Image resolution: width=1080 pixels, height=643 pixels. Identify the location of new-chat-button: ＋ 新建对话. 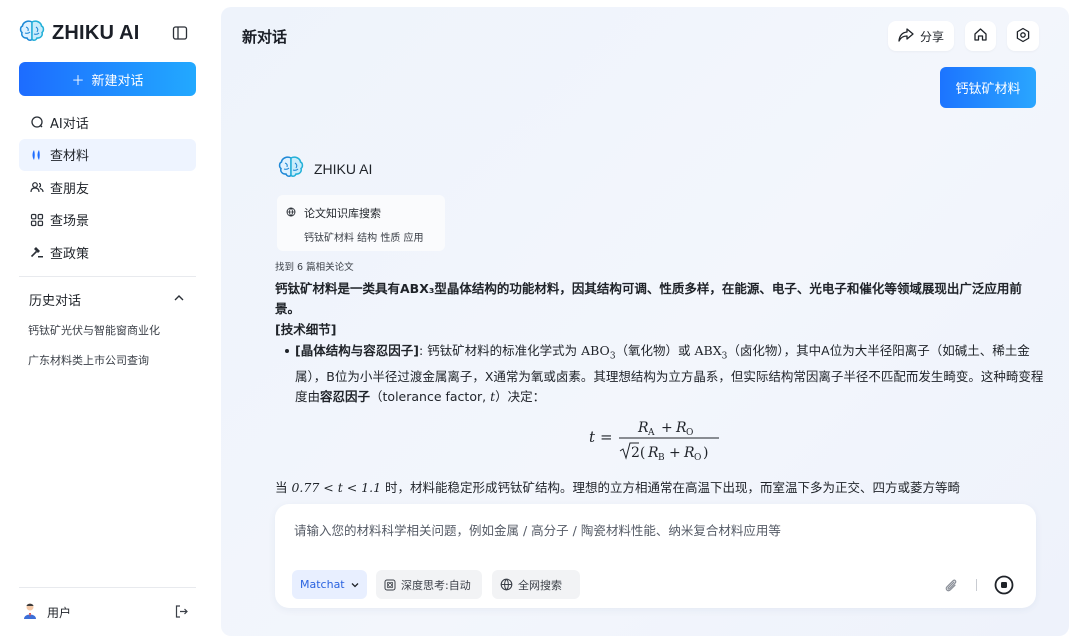
(107, 79).